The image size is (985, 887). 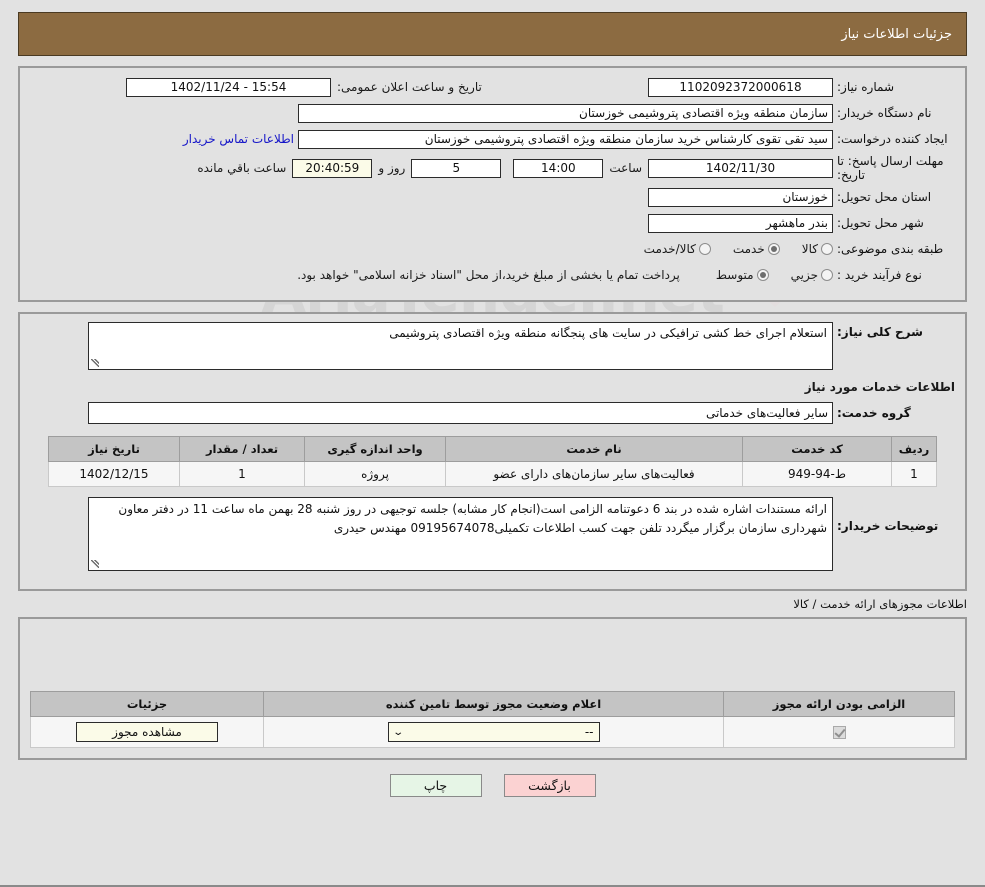 I want to click on days-label: روز و, so click(x=392, y=168).